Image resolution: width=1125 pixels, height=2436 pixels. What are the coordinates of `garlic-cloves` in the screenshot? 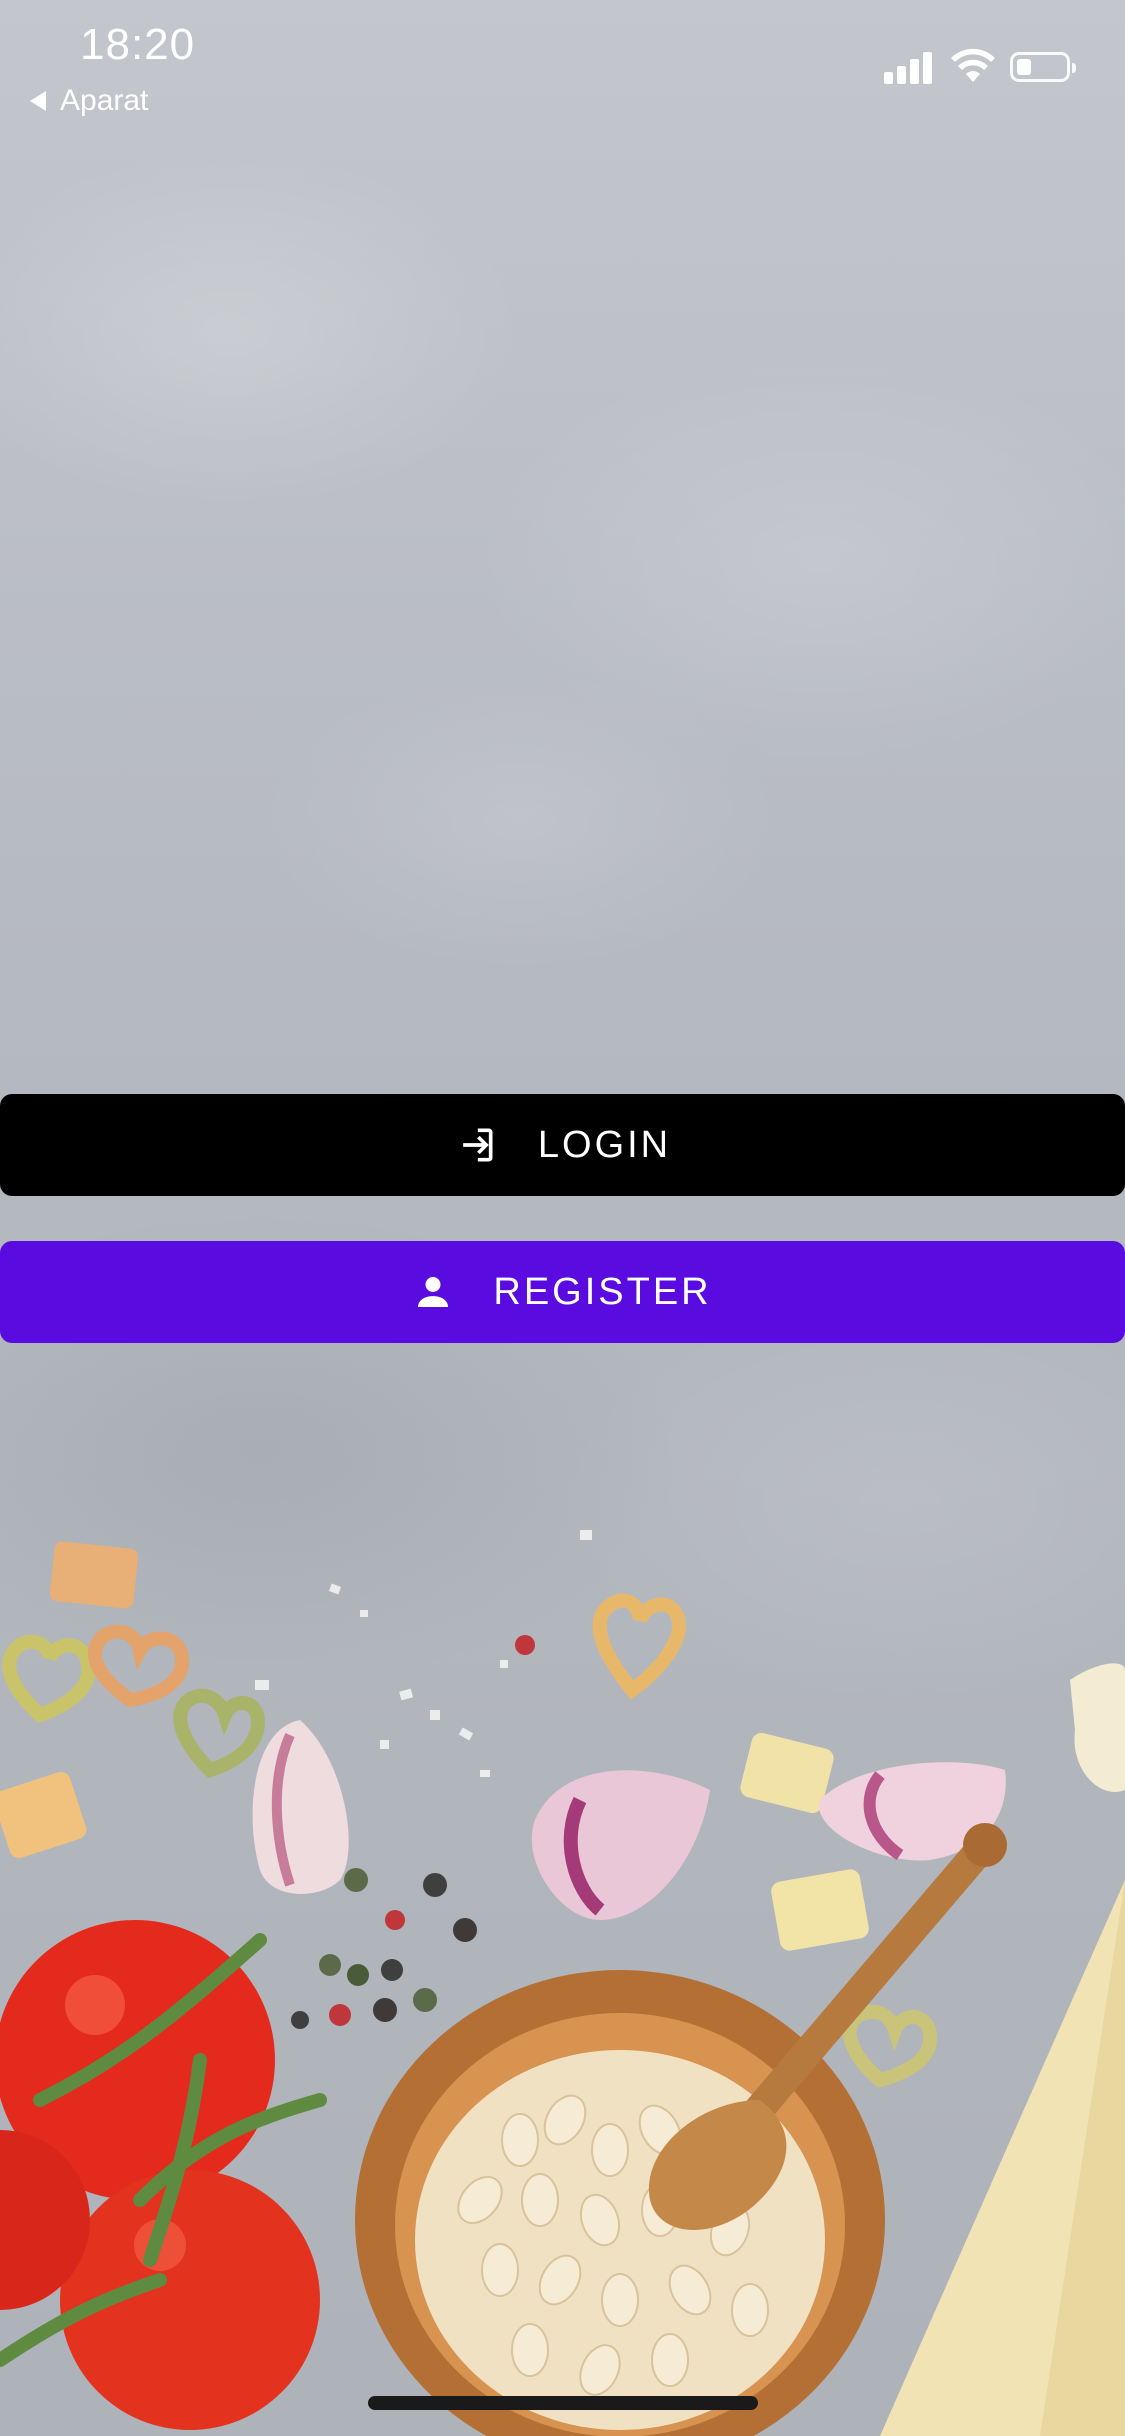 It's located at (629, 1820).